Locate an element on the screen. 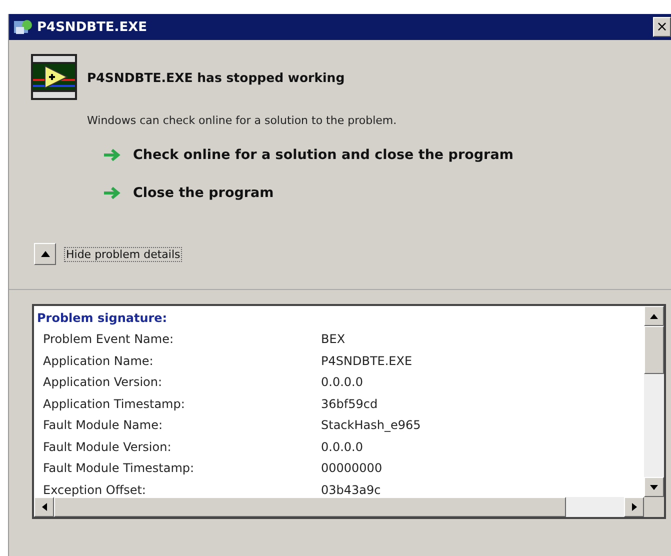 The height and width of the screenshot is (556, 671). field-value: StackHash_e965 is located at coordinates (371, 425).